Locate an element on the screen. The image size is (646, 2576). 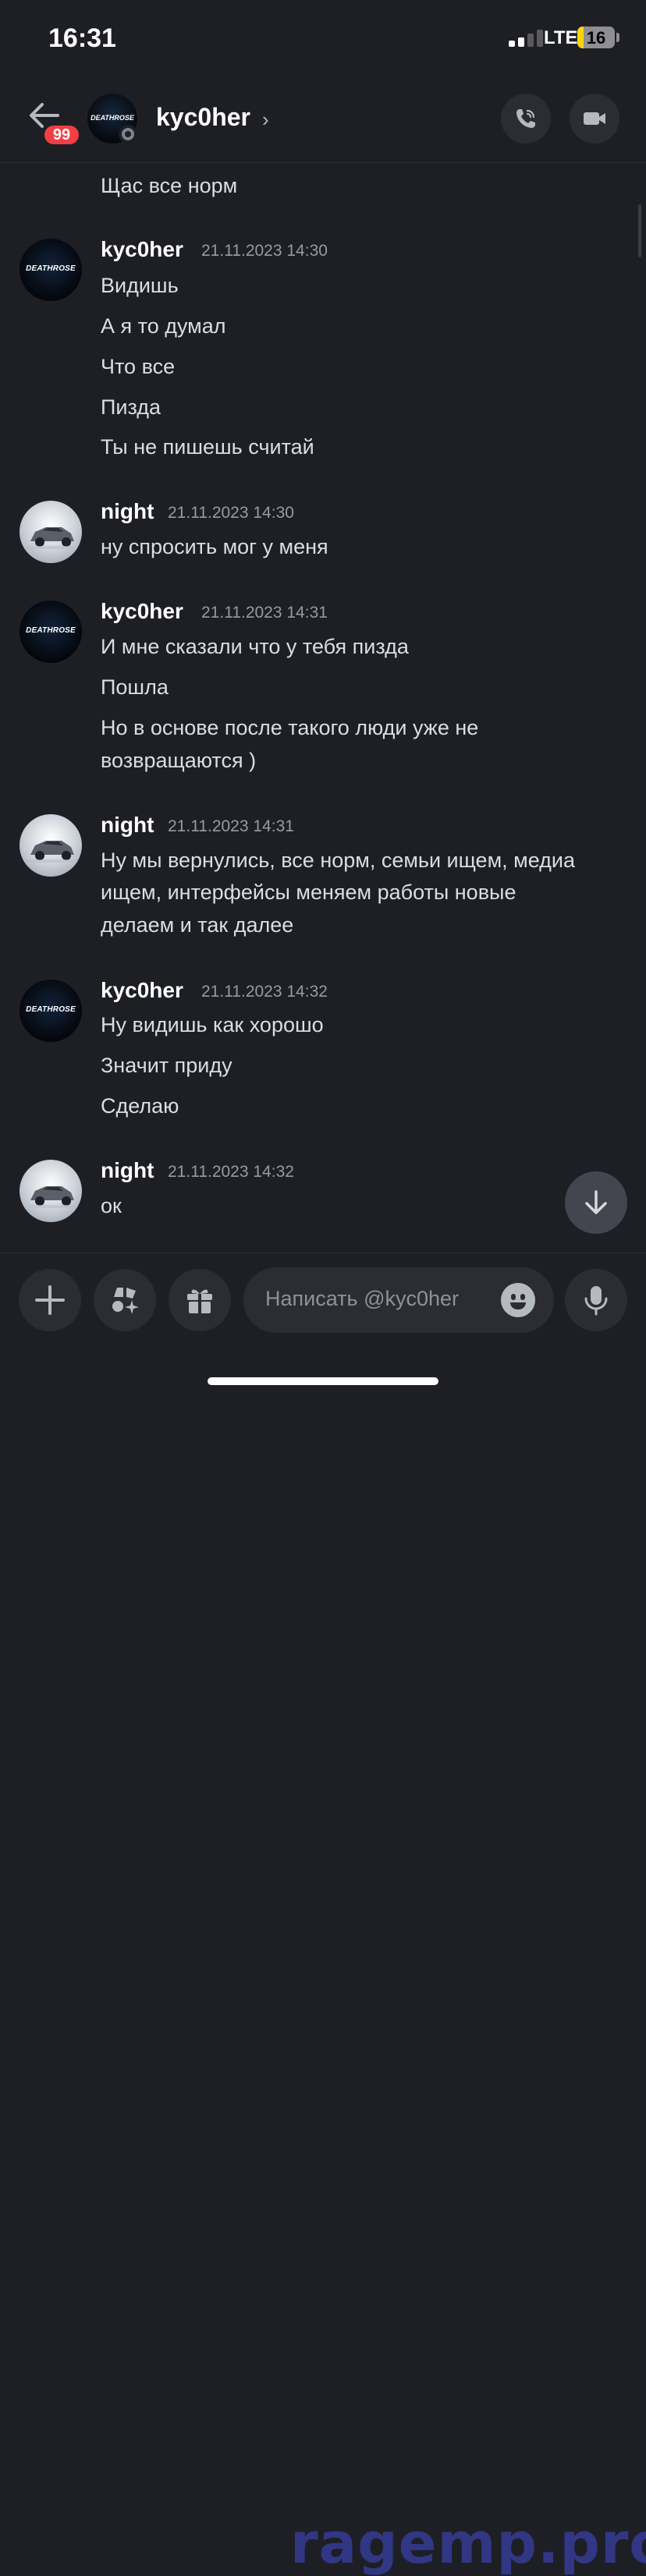
phone-icon is located at coordinates (525, 118).